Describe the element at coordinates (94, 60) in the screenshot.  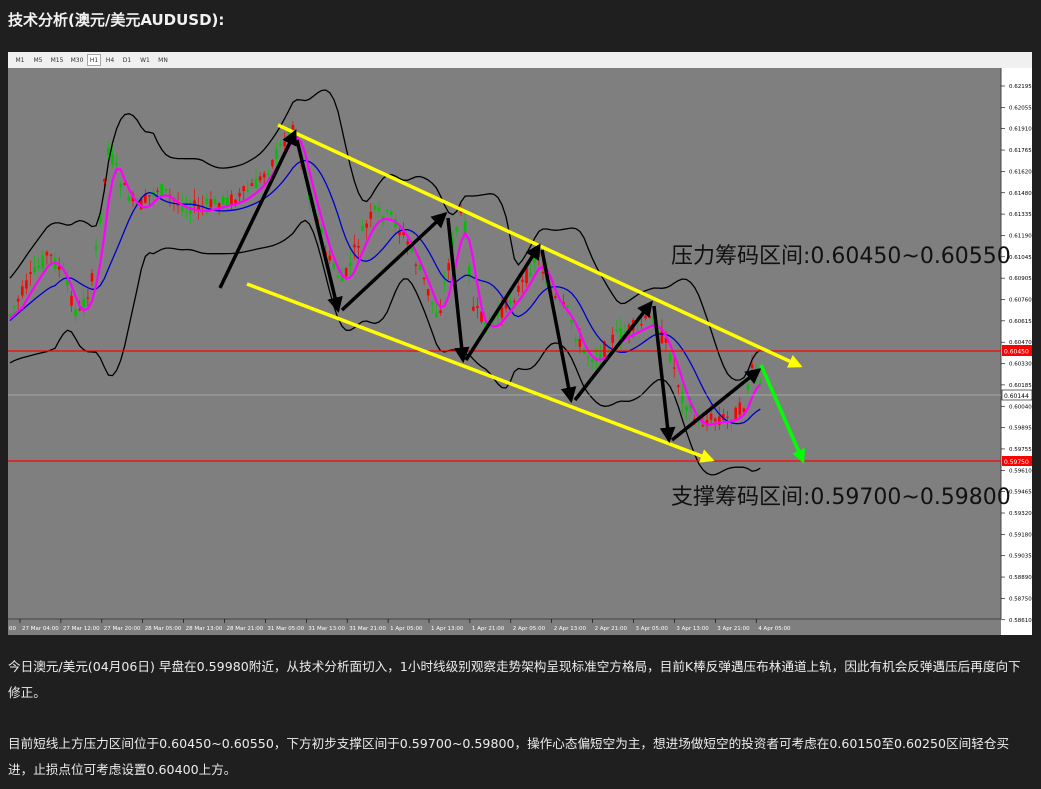
I see `tf-button-h1: H1` at that location.